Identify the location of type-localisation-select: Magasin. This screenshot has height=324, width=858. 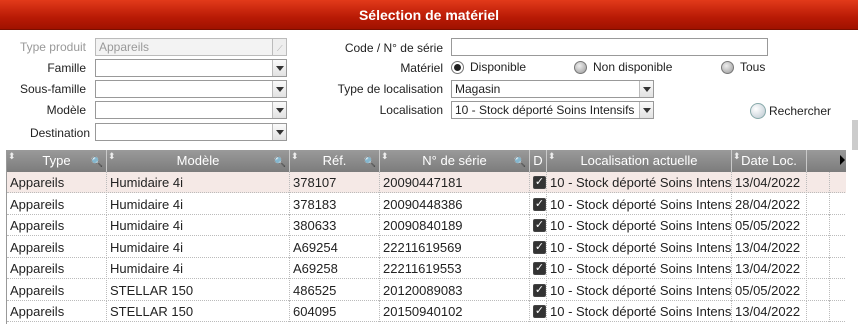
(552, 89).